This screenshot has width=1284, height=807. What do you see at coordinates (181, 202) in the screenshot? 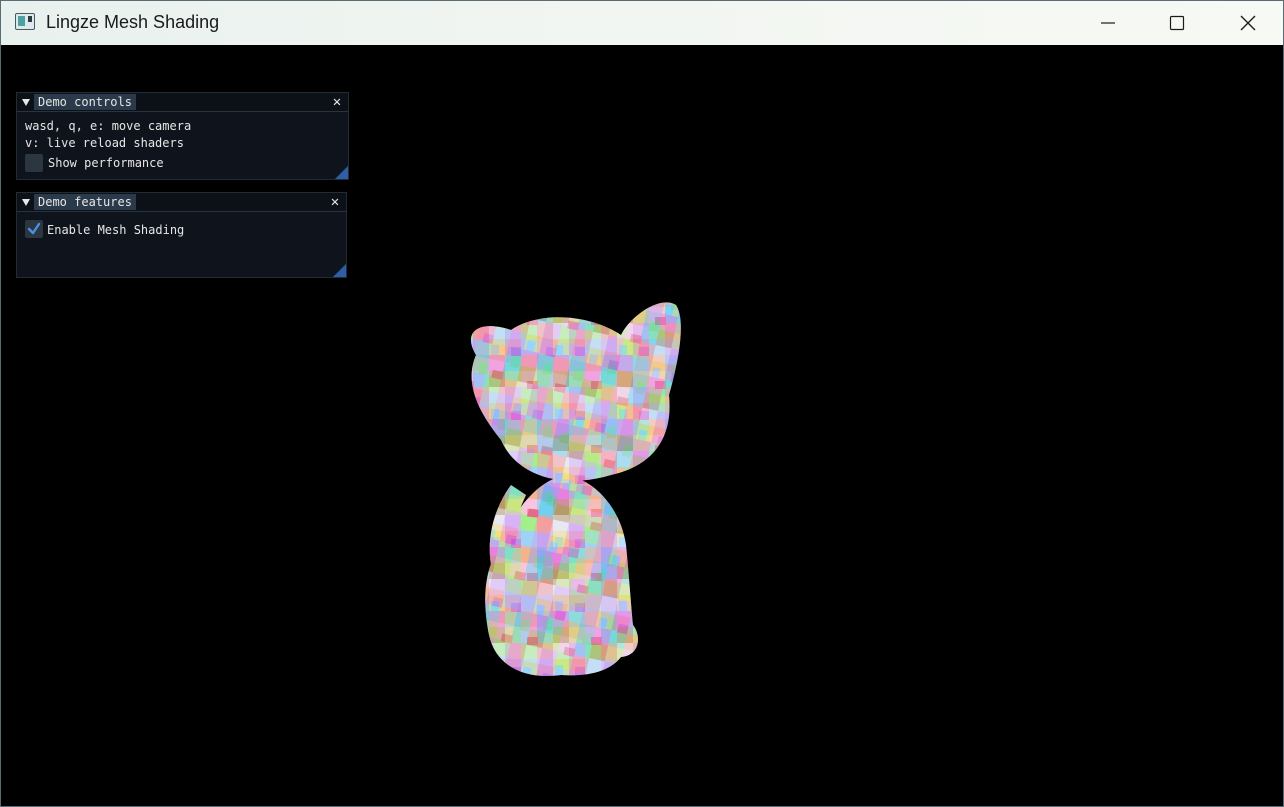
I see `demo-features-header: Demo features ✕` at bounding box center [181, 202].